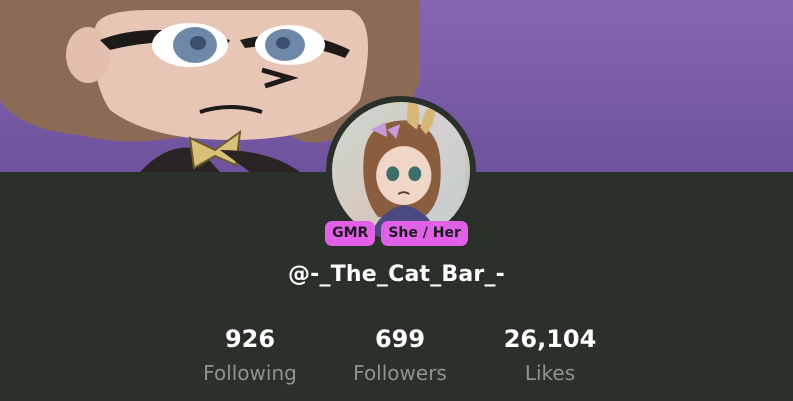  What do you see at coordinates (250, 373) in the screenshot?
I see `following-label: Following` at bounding box center [250, 373].